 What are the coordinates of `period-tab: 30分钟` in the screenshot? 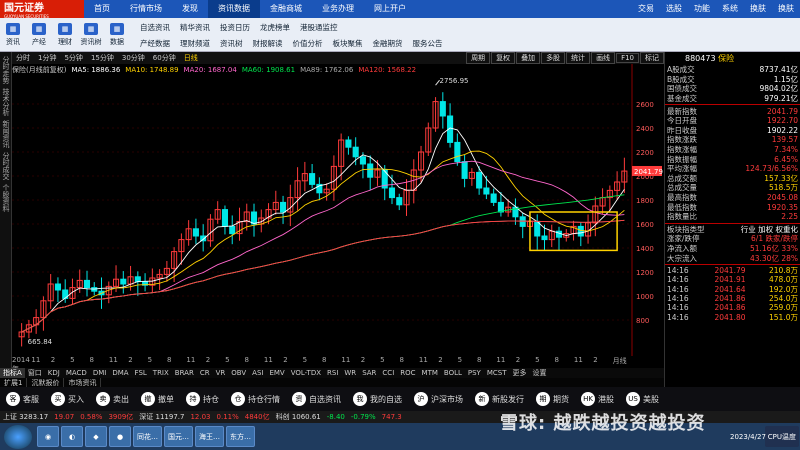 It's located at (133, 58).